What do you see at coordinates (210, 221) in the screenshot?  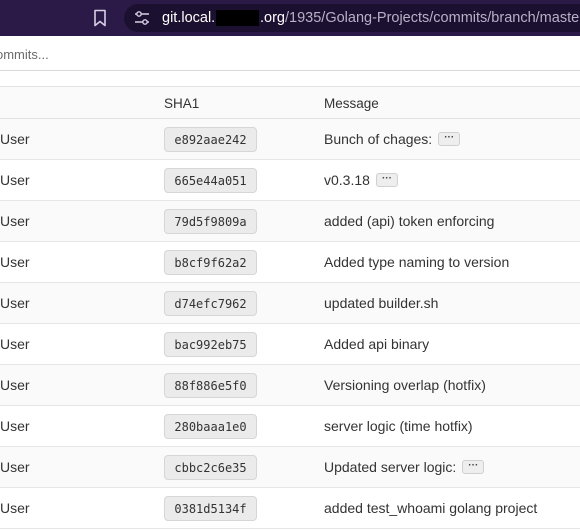 I see `commit-sha-button: 79d5f9809a` at bounding box center [210, 221].